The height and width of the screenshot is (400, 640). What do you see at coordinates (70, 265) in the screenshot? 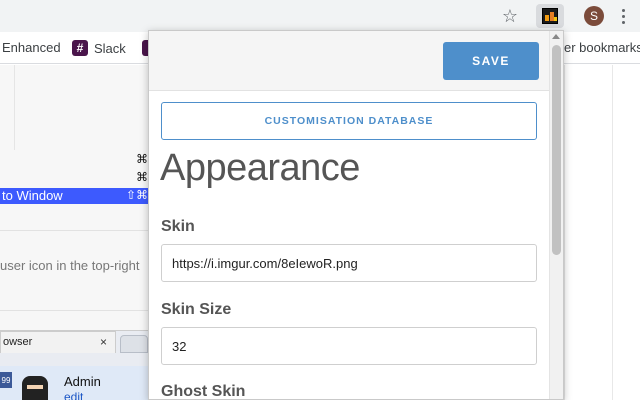
I see `help-text: user icon in the top-right` at bounding box center [70, 265].